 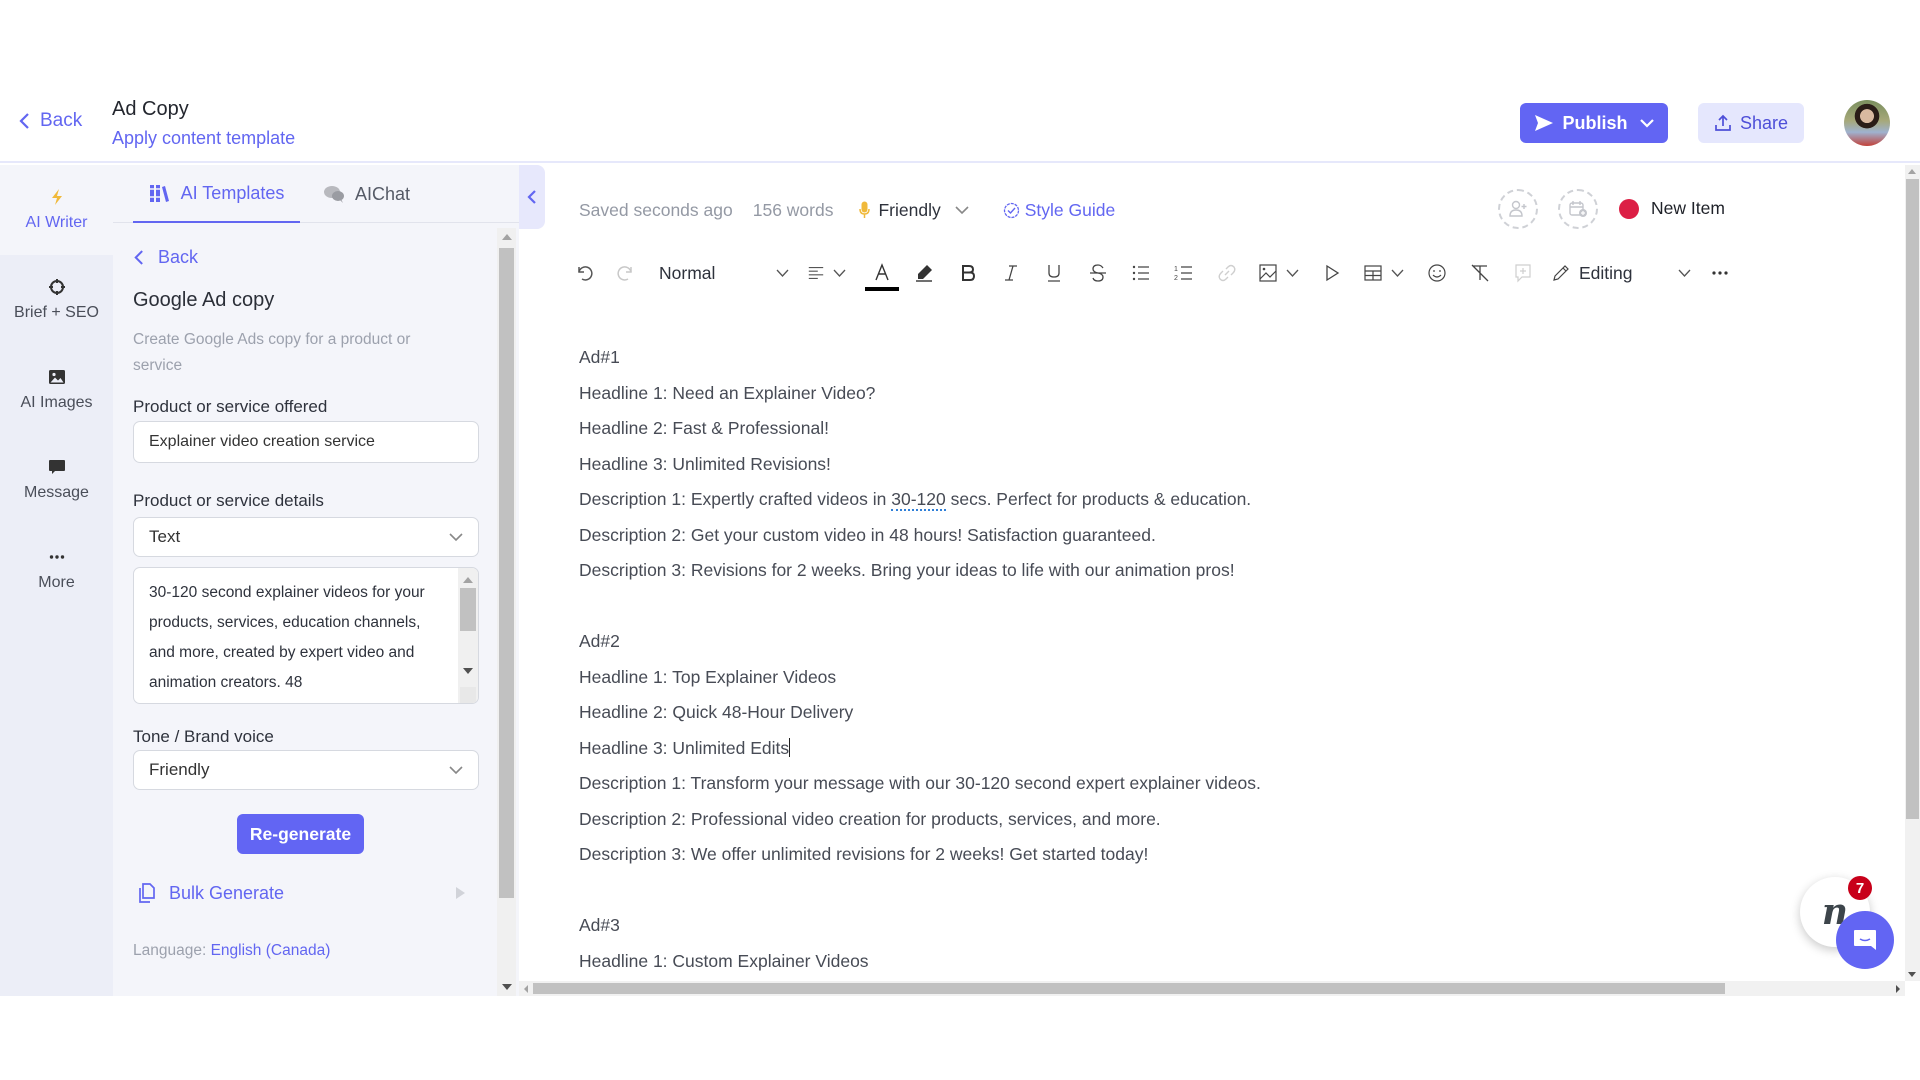 What do you see at coordinates (684, 747) in the screenshot?
I see `text-segment: Headline 3: Unlimited Edits` at bounding box center [684, 747].